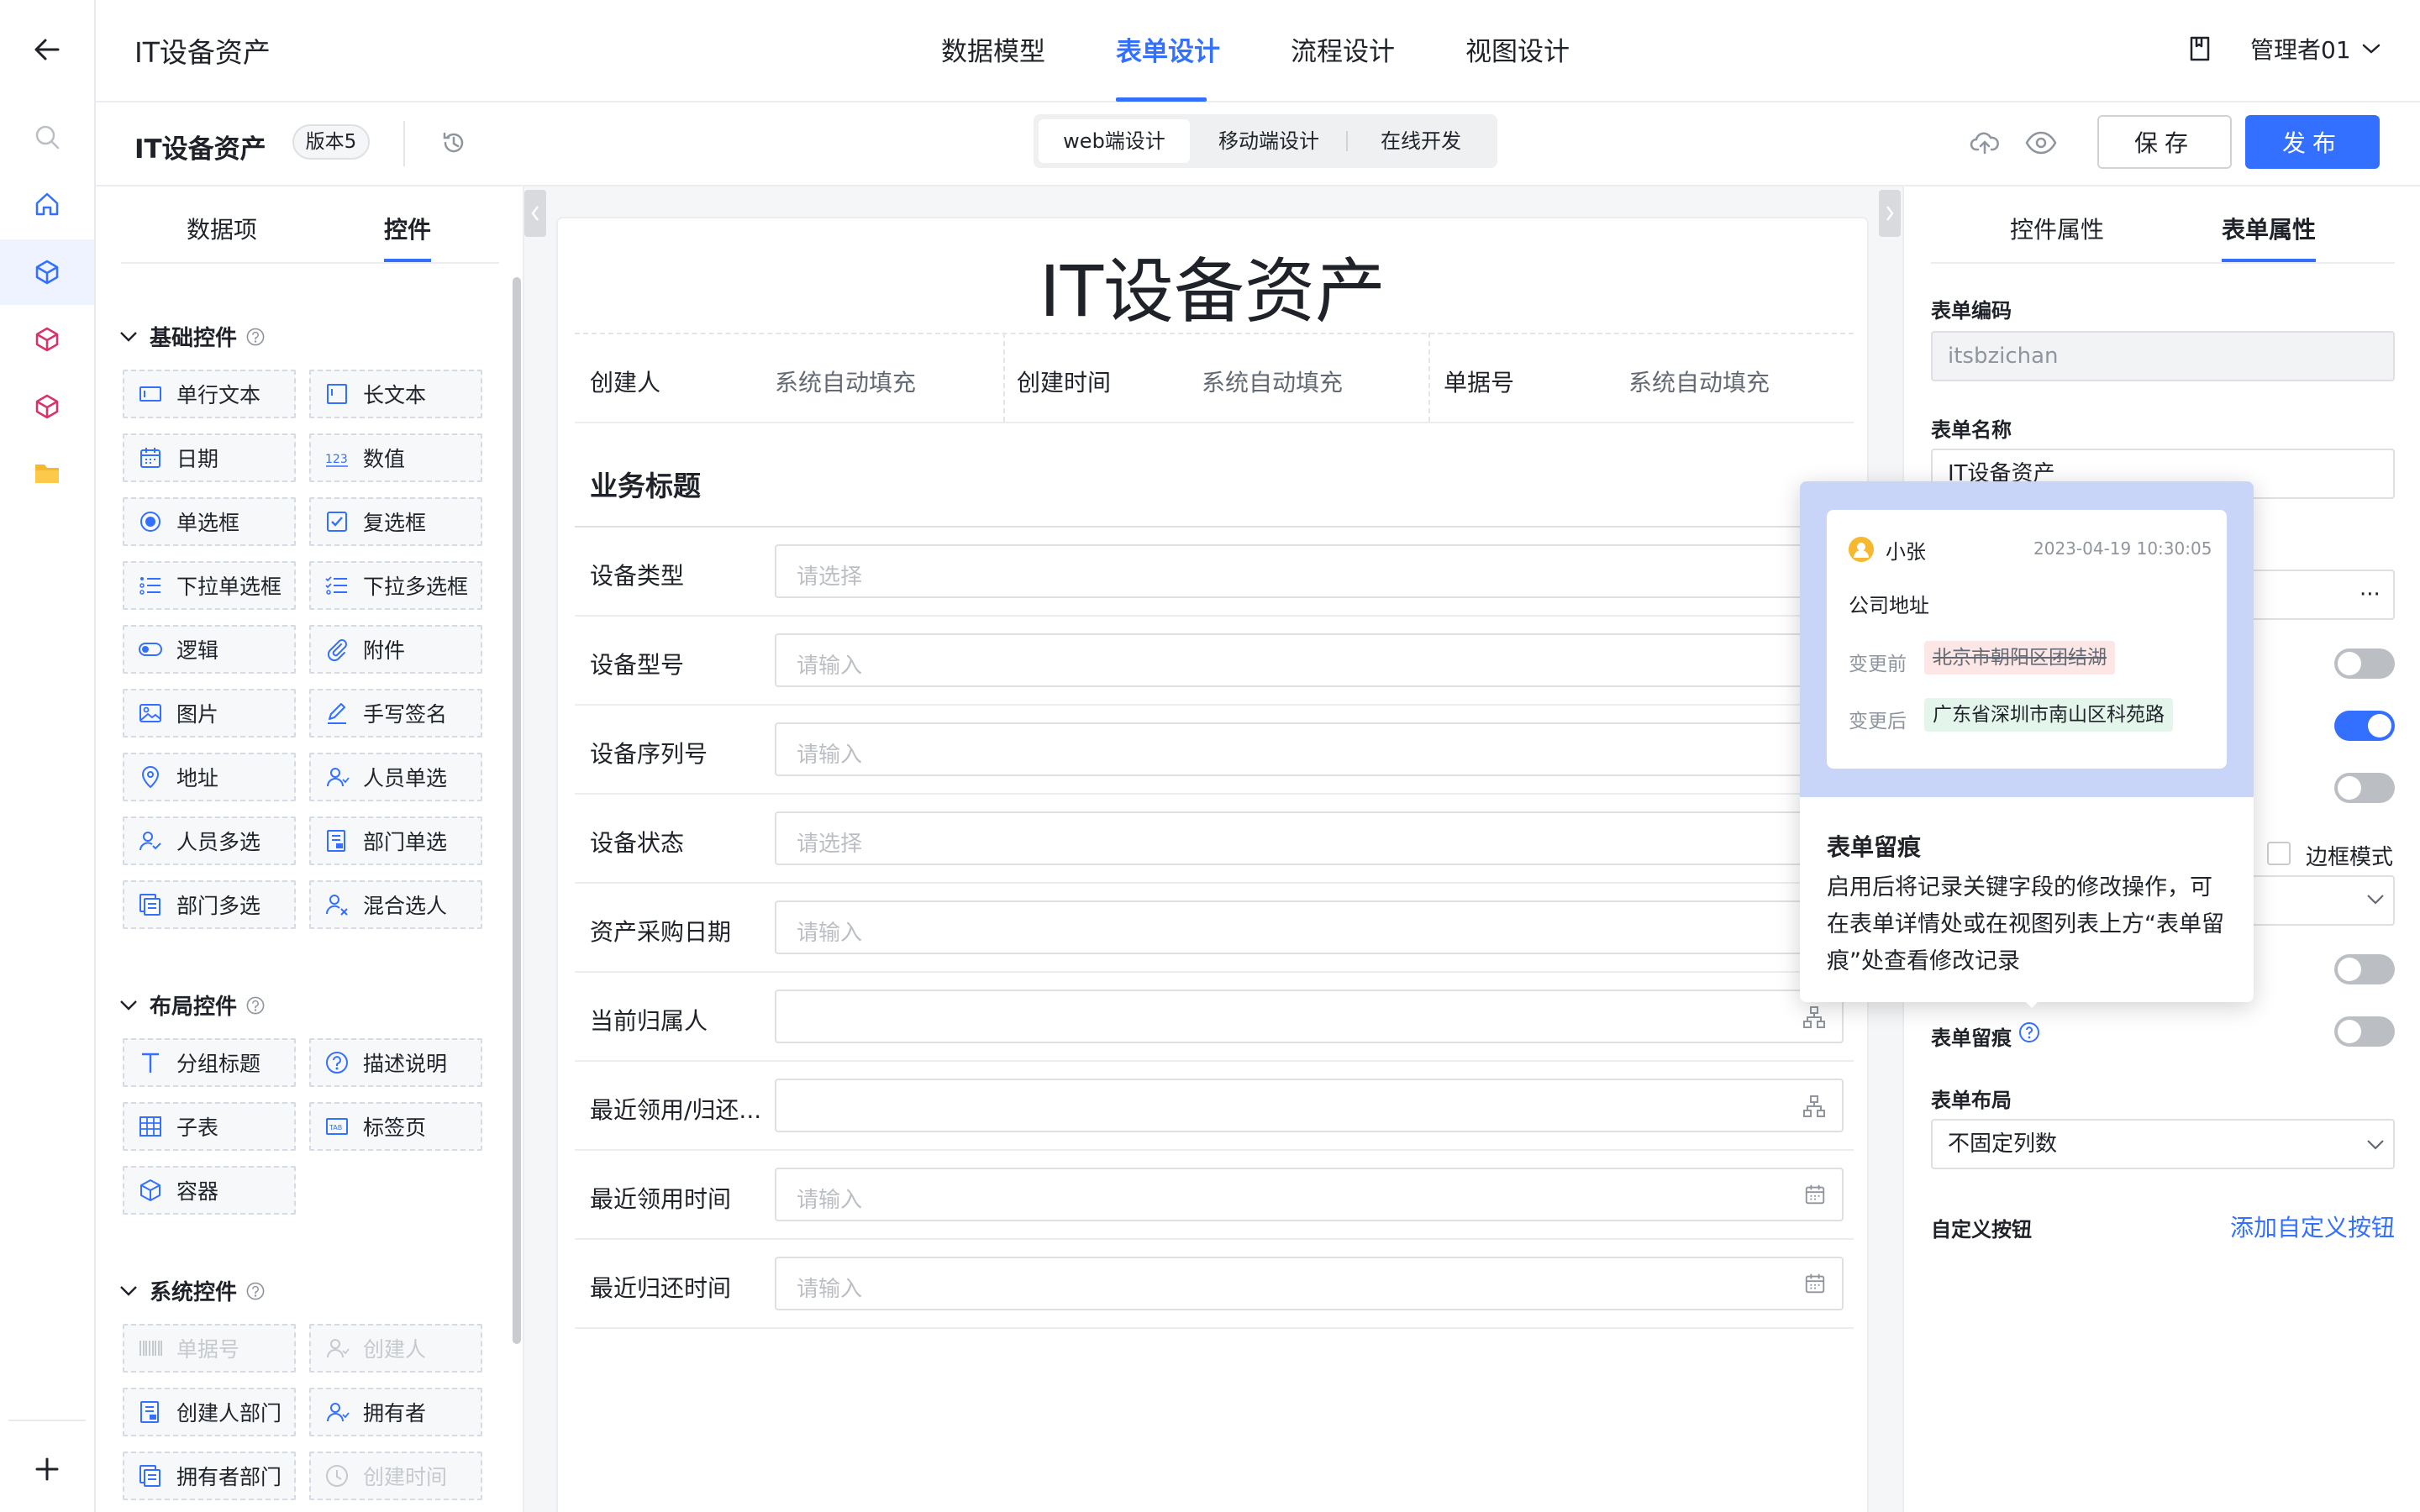 The width and height of the screenshot is (2420, 1512). Describe the element at coordinates (197, 714) in the screenshot. I see `control-item-label: 图片` at that location.